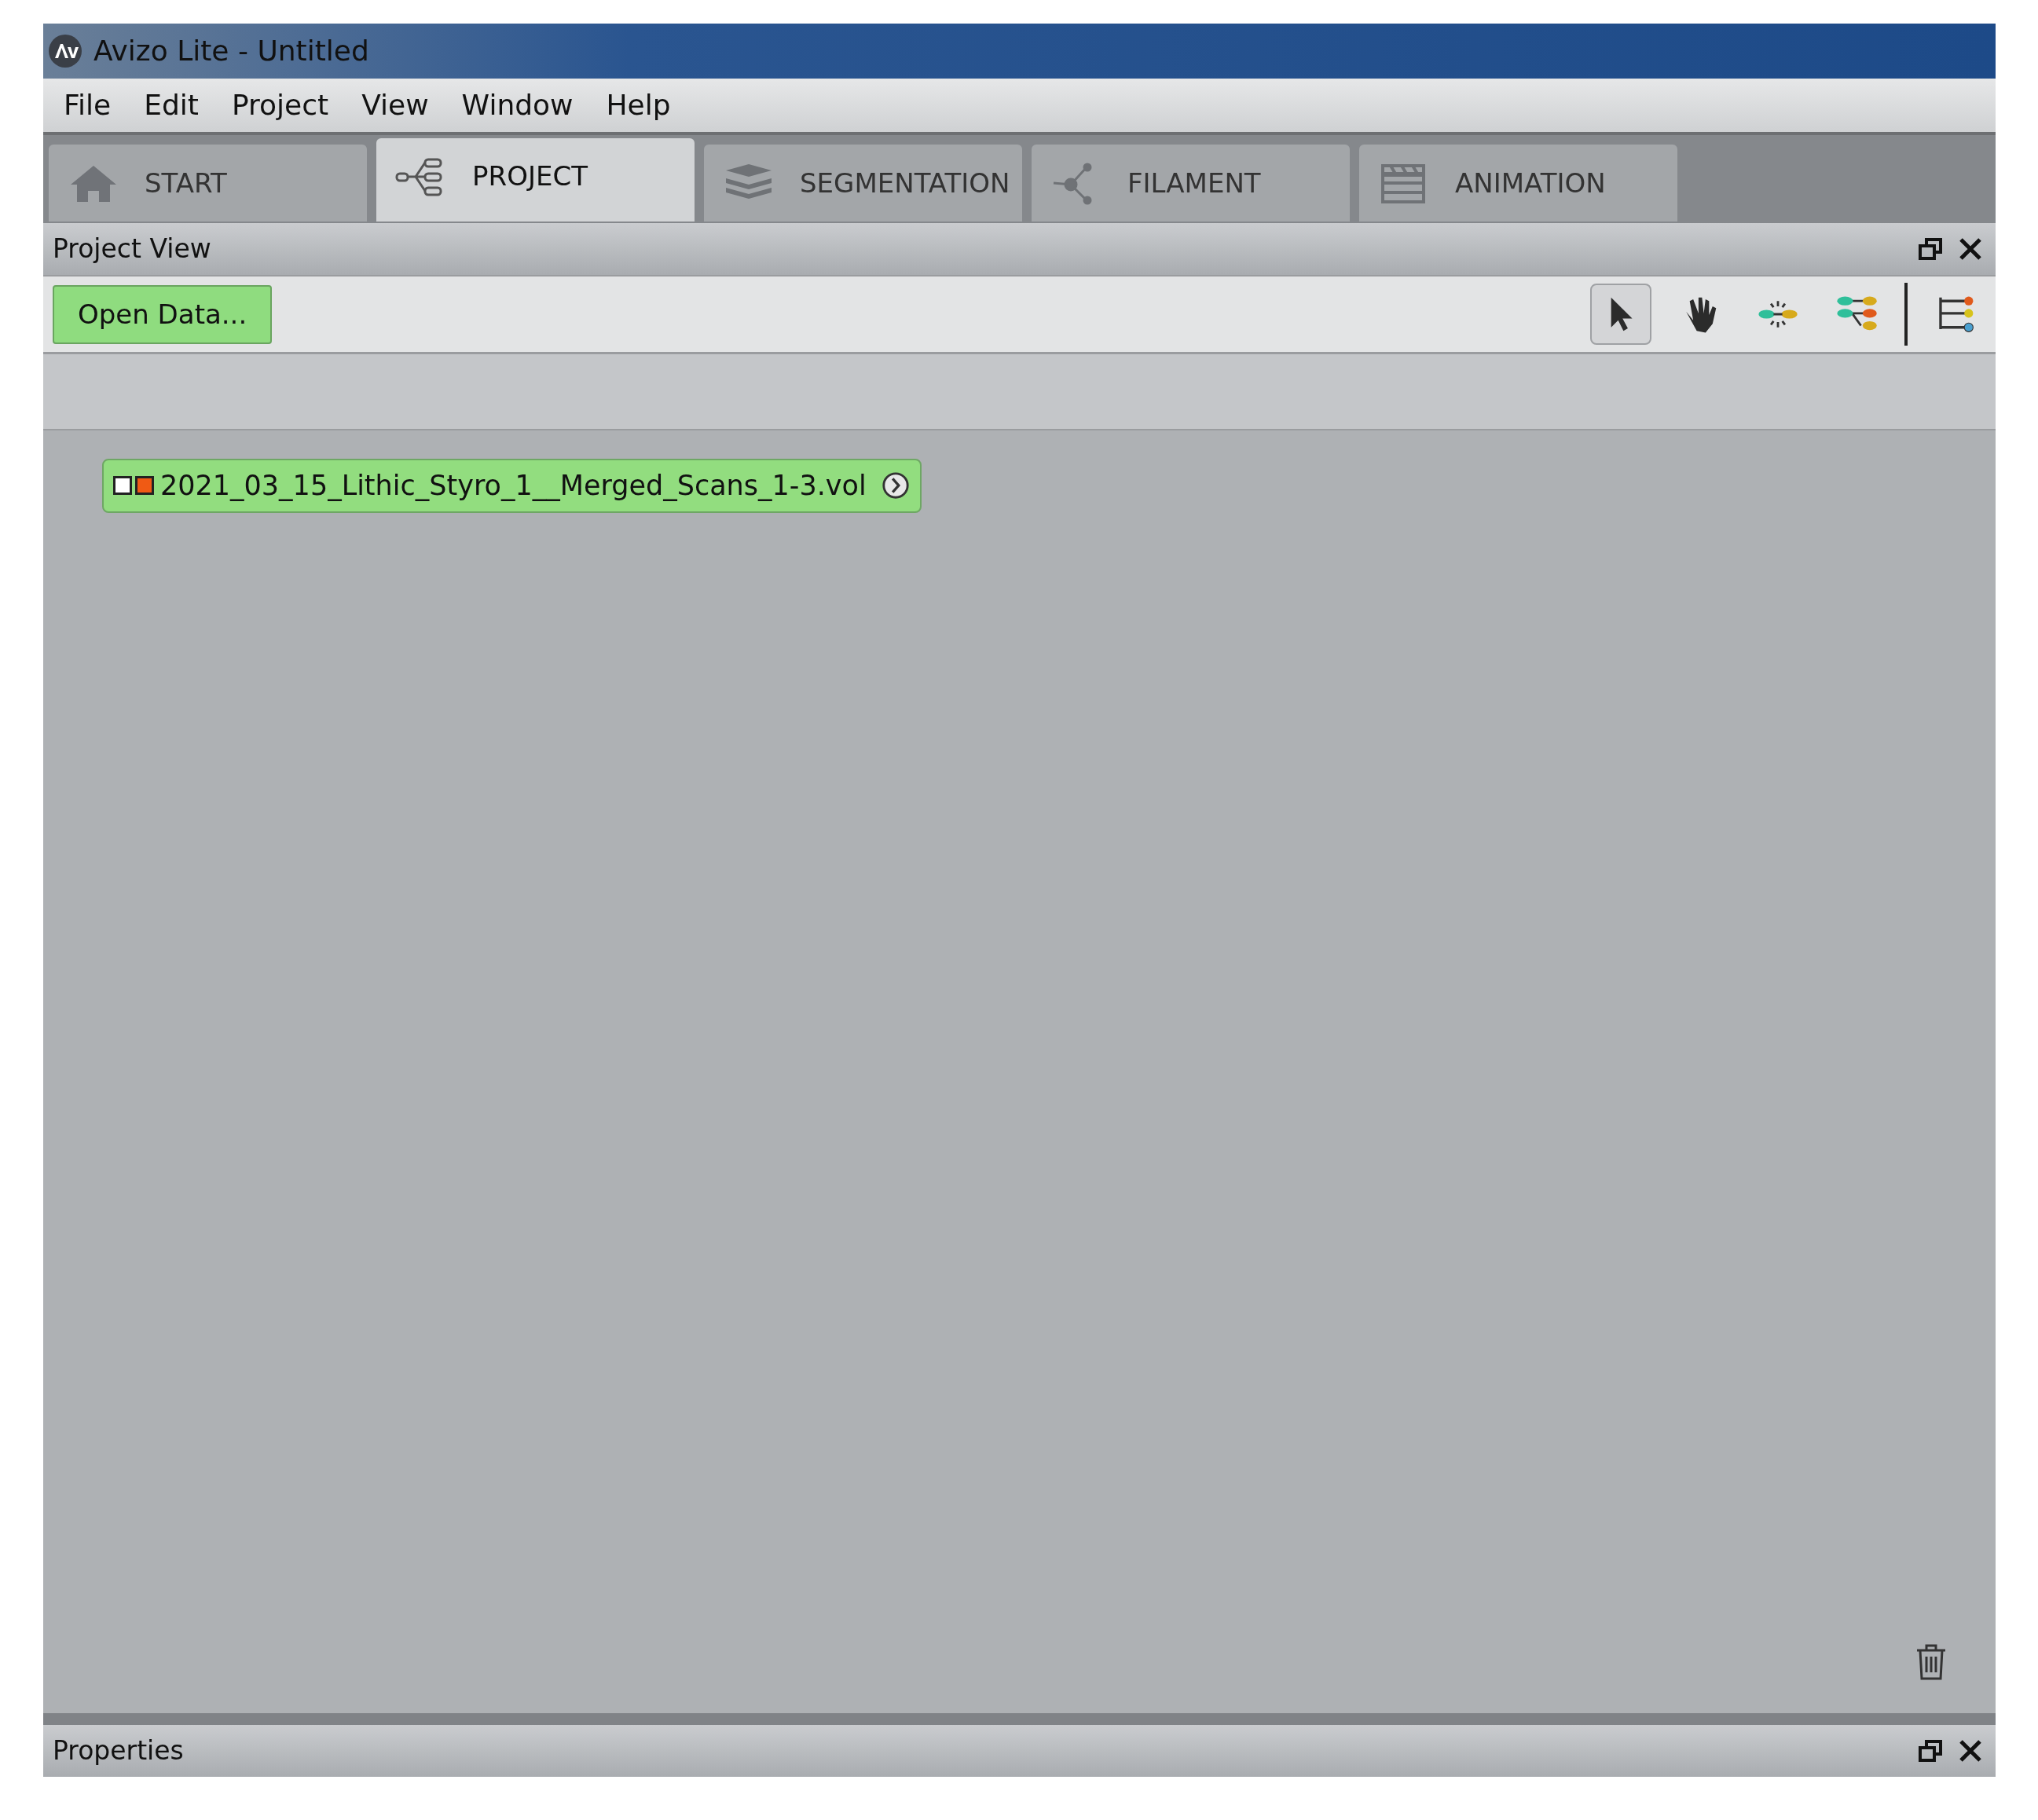 The width and height of the screenshot is (2038, 1820). Describe the element at coordinates (208, 183) in the screenshot. I see `tab: START` at that location.